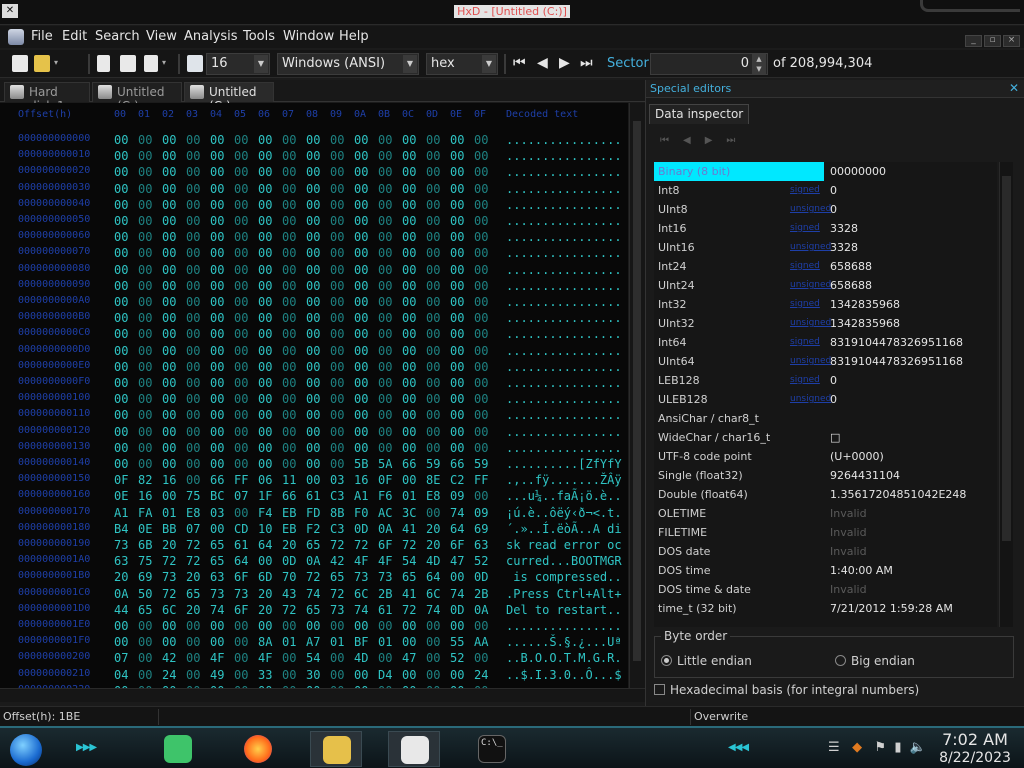 This screenshot has width=1024, height=768. I want to click on hex-byte: 69, so click(148, 577).